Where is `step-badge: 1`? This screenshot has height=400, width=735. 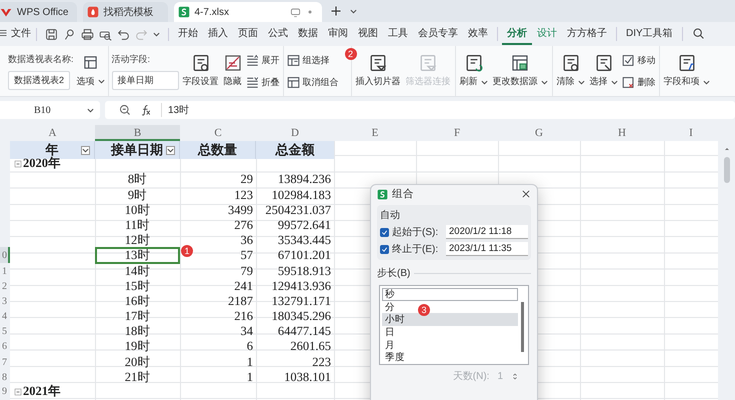
step-badge: 1 is located at coordinates (187, 251).